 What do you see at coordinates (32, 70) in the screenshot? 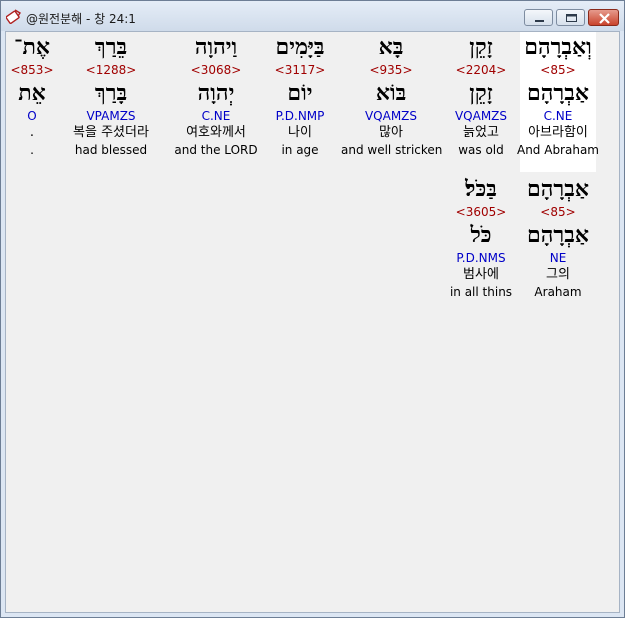
I see `strong-number: <853>` at bounding box center [32, 70].